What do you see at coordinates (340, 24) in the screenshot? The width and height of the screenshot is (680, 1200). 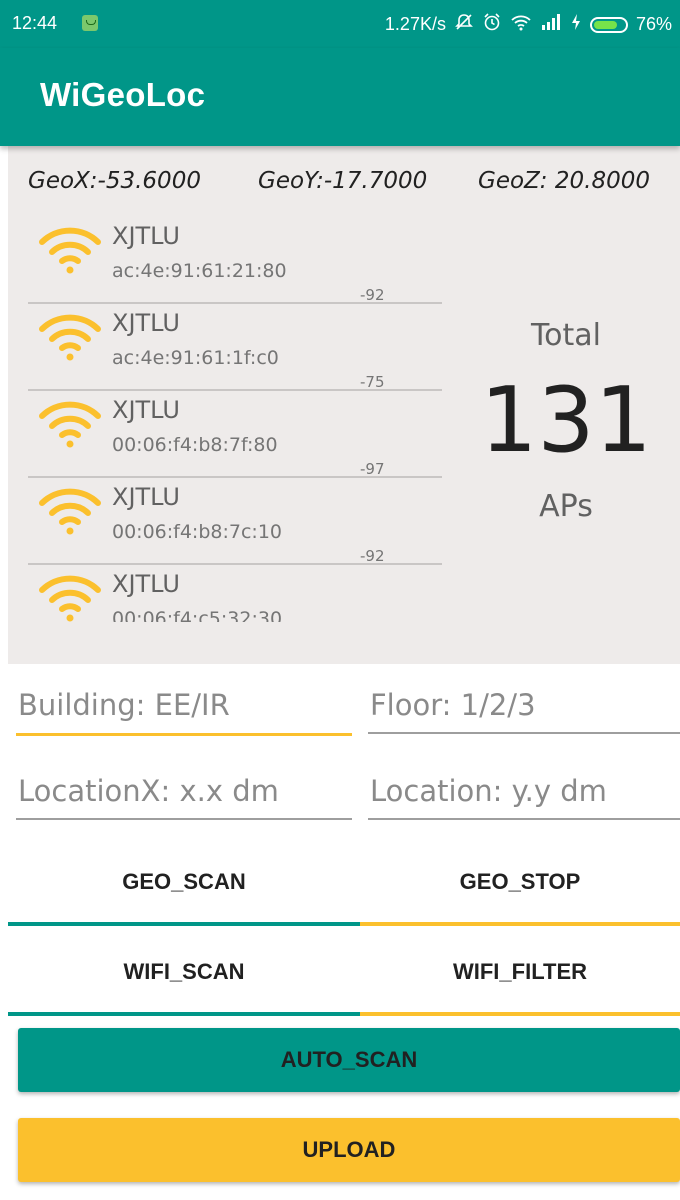 I see `status-bar: 12:44 1.27K/s 76%` at bounding box center [340, 24].